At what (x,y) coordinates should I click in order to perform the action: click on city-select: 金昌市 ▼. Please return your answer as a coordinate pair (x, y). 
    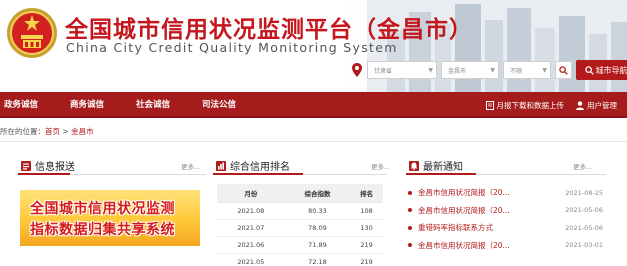
    Looking at the image, I should click on (470, 70).